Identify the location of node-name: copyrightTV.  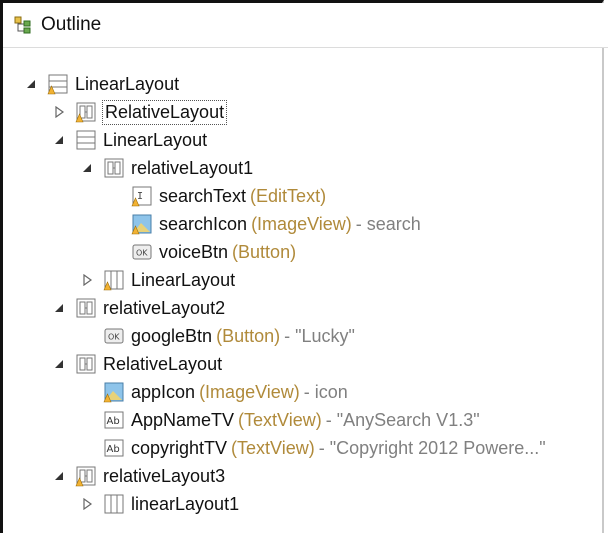
(179, 447).